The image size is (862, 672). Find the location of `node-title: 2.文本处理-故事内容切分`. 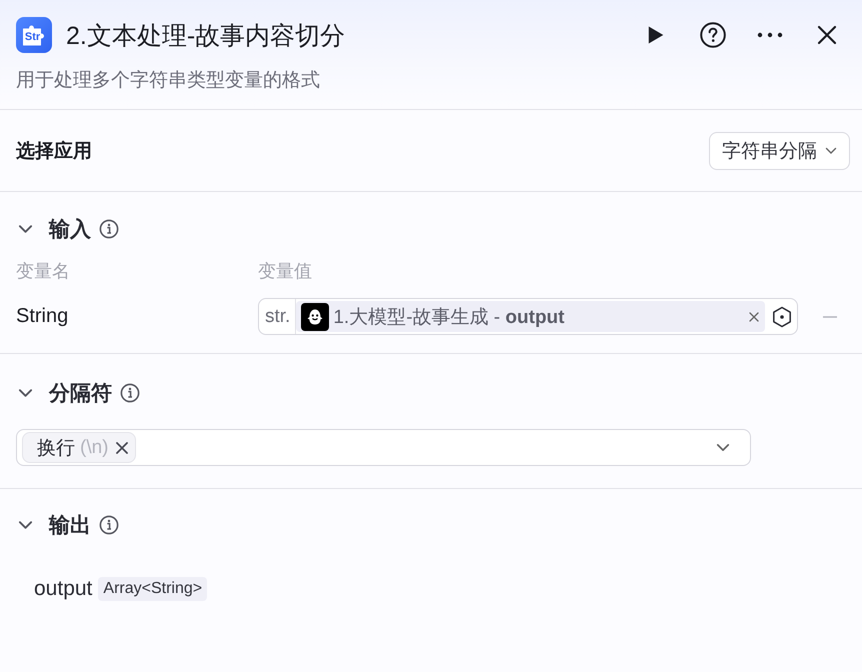

node-title: 2.文本处理-故事内容切分 is located at coordinates (206, 36).